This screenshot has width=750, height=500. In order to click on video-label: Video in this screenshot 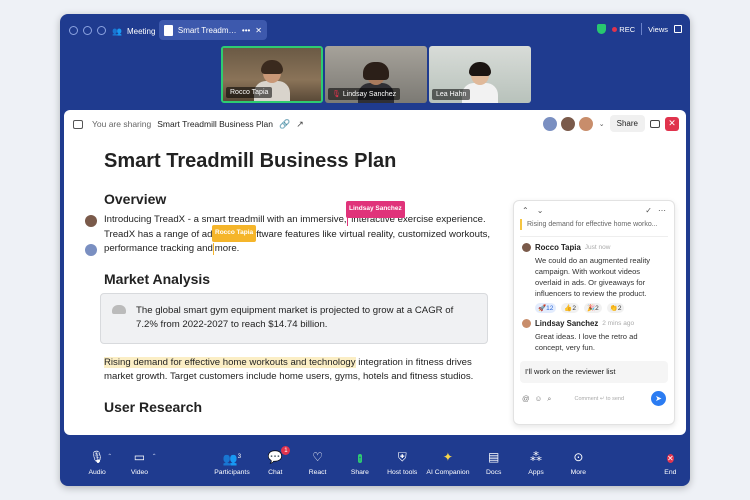, I will do `click(139, 472)`.